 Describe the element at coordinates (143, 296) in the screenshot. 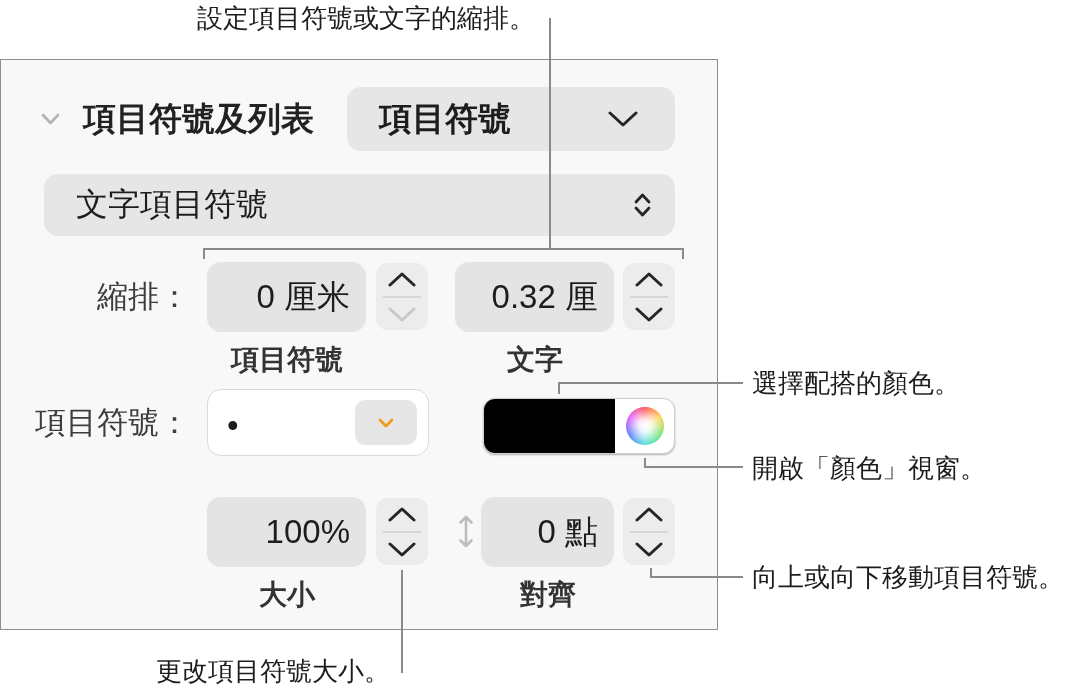

I see `row-label: 縮排：` at that location.